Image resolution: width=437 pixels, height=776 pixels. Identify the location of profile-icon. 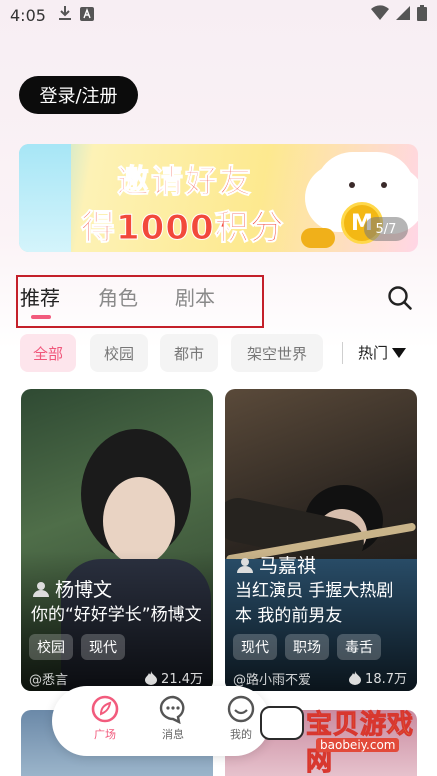
(241, 709).